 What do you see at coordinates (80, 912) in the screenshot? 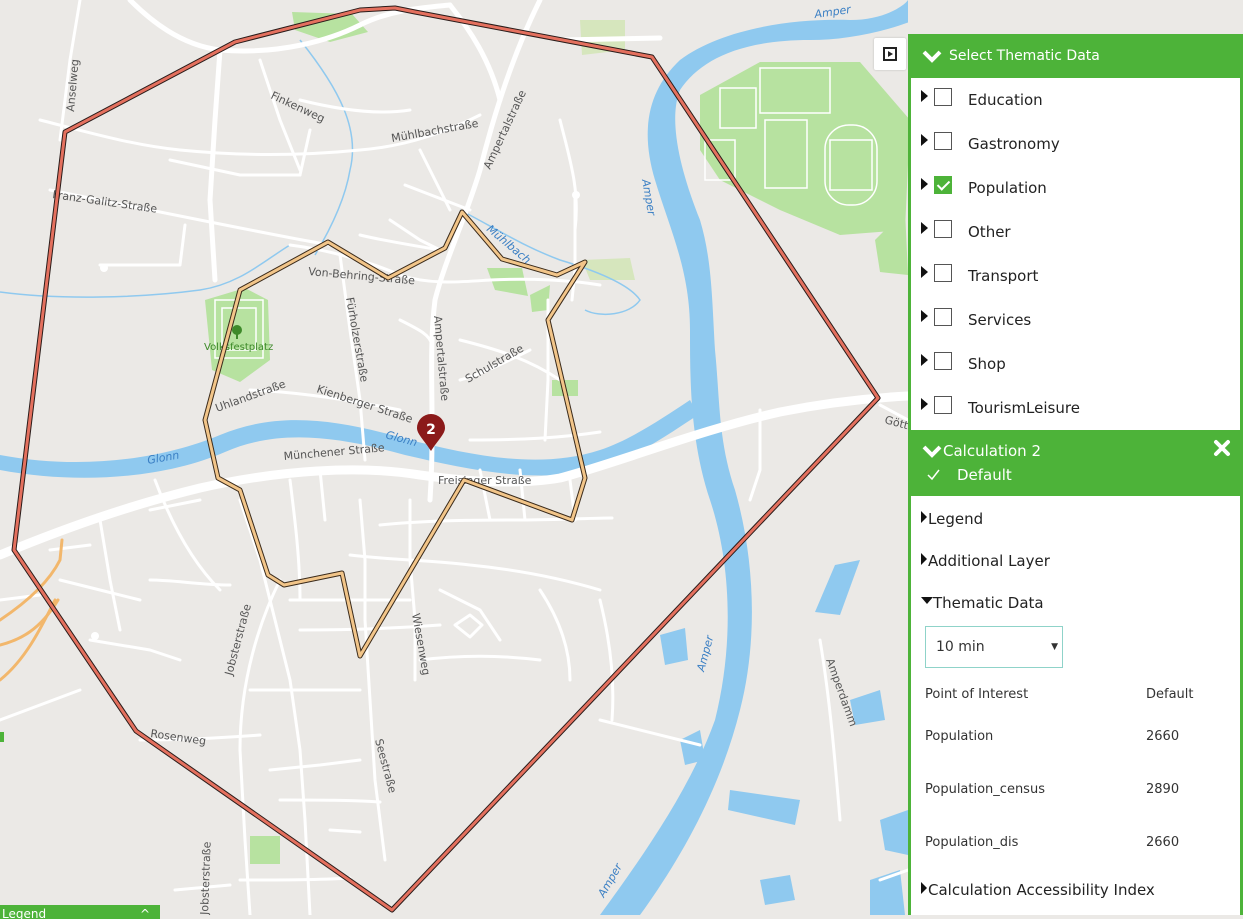
I see `legend-tab: Legend ^` at bounding box center [80, 912].